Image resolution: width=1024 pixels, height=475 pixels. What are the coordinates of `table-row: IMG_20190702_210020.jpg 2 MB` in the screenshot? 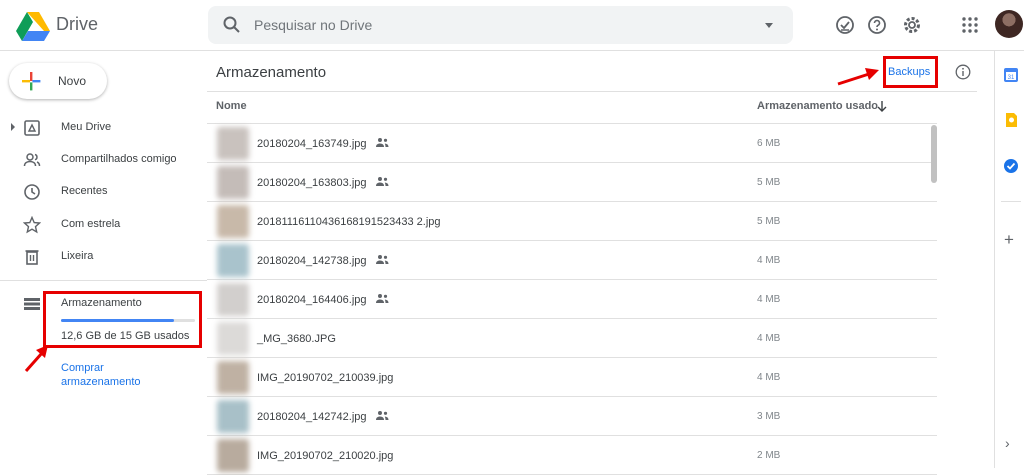 It's located at (572, 455).